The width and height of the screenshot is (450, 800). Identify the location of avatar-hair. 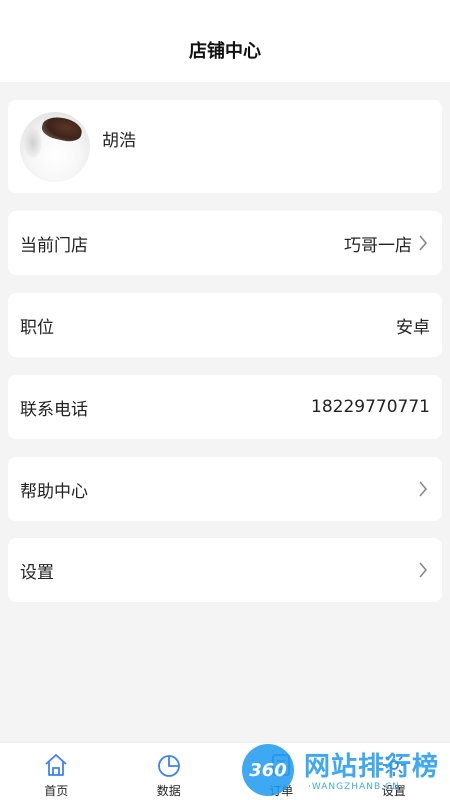
(62, 129).